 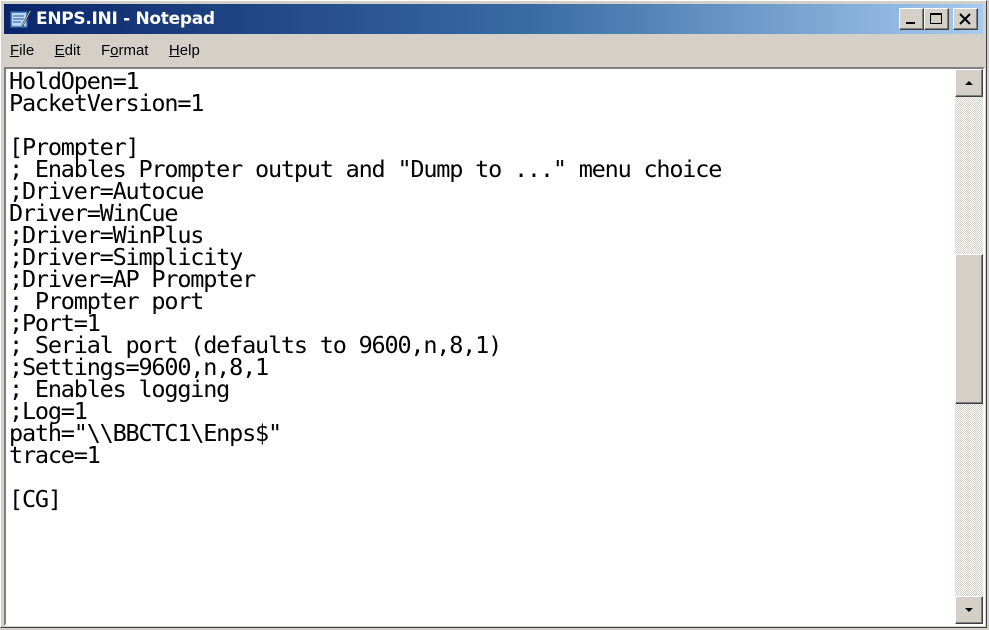 I want to click on maximize-icon, so click(x=936, y=18).